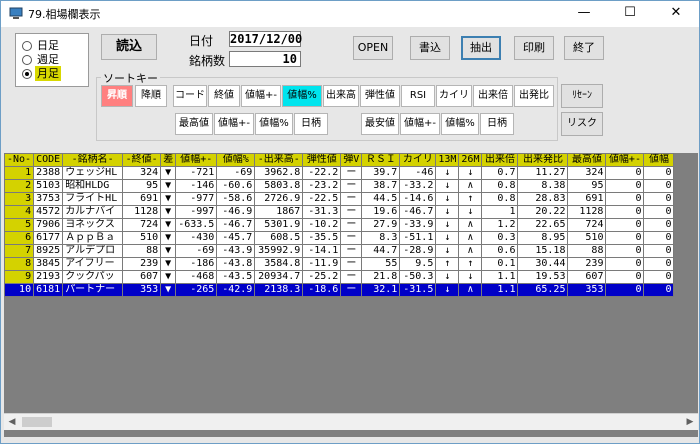  I want to click on column-header: 値幅, so click(659, 160).